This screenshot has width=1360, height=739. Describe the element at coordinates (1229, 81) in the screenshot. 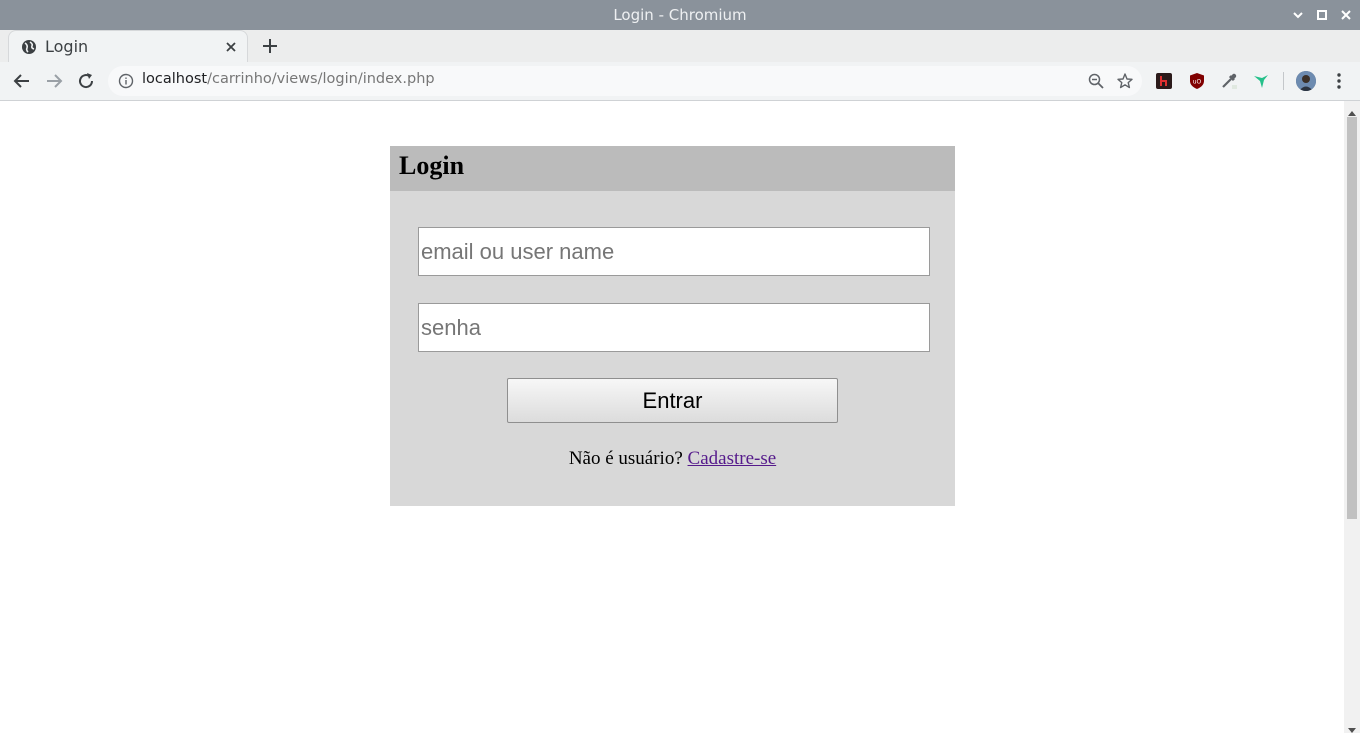

I see `eyedropper-icon` at that location.